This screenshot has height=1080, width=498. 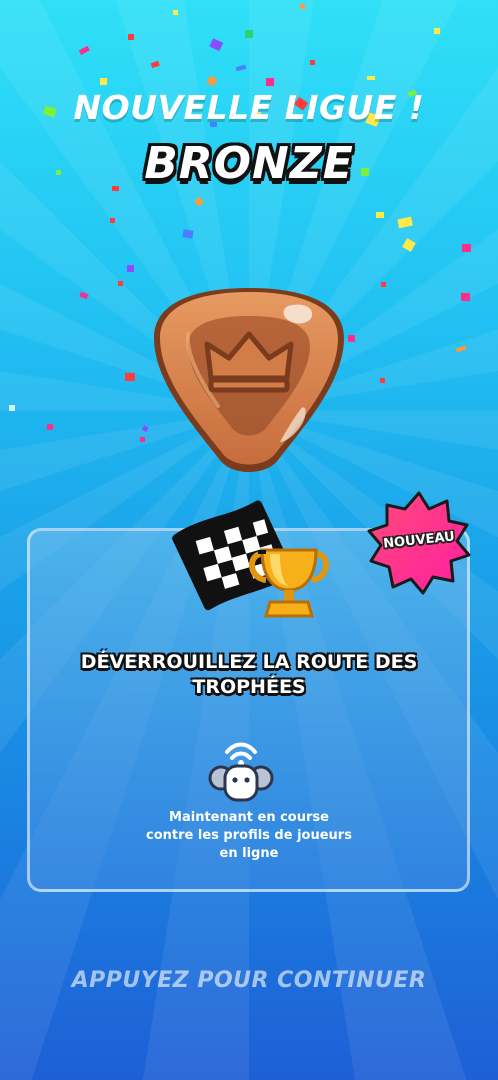 What do you see at coordinates (241, 773) in the screenshot?
I see `online-players-icon` at bounding box center [241, 773].